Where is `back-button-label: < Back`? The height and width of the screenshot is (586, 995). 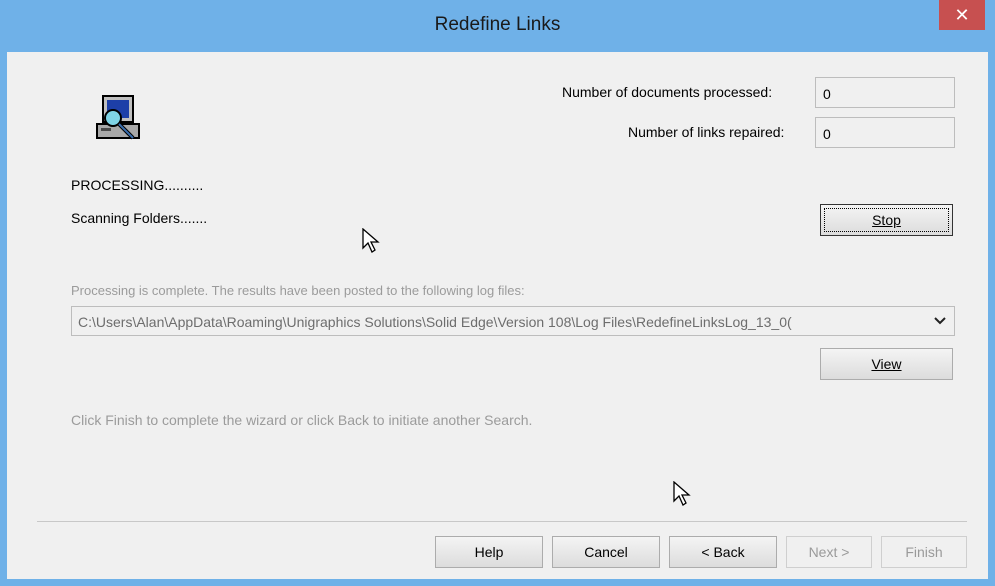 back-button-label: < Back is located at coordinates (723, 552).